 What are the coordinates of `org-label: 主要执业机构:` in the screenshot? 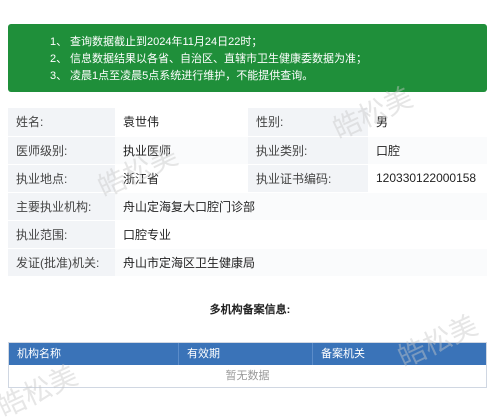 It's located at (61, 206).